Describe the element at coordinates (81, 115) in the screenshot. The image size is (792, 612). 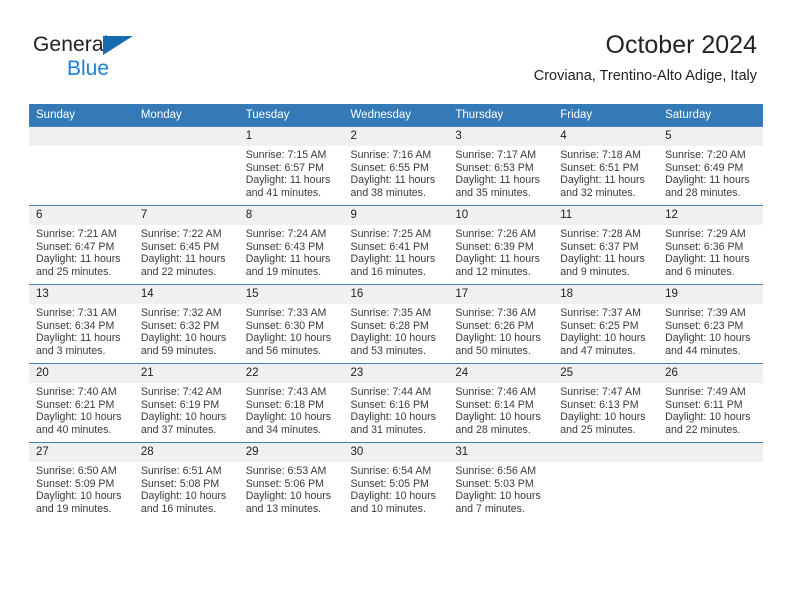
I see `weekday-header-sunday: Sunday` at that location.